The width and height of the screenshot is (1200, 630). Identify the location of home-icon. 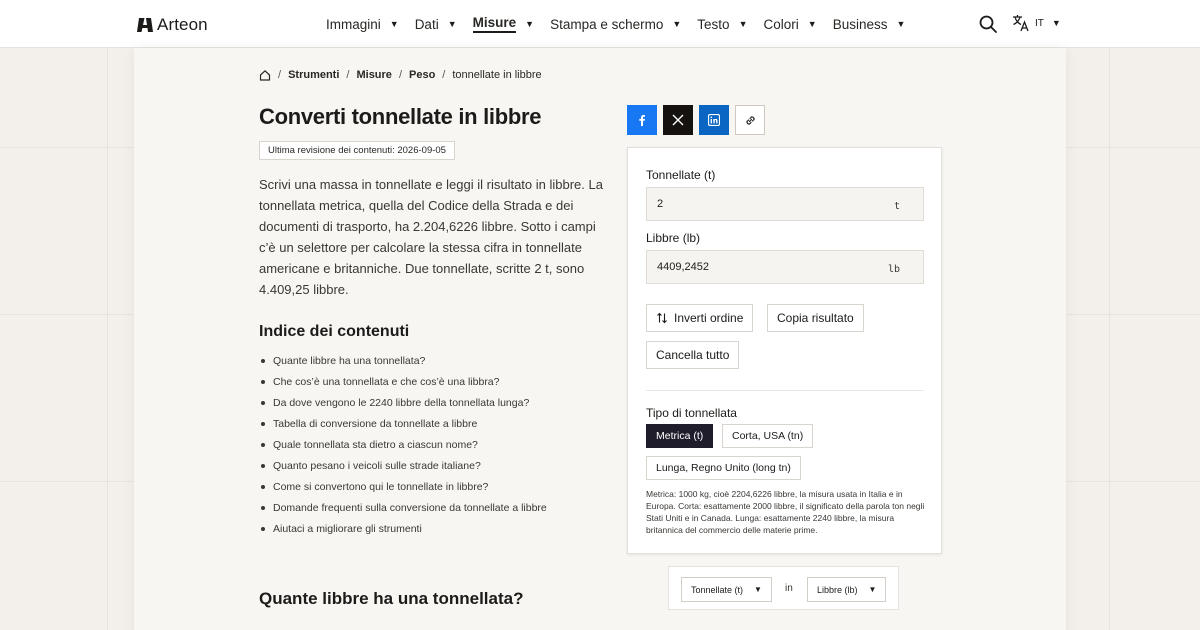
(265, 75).